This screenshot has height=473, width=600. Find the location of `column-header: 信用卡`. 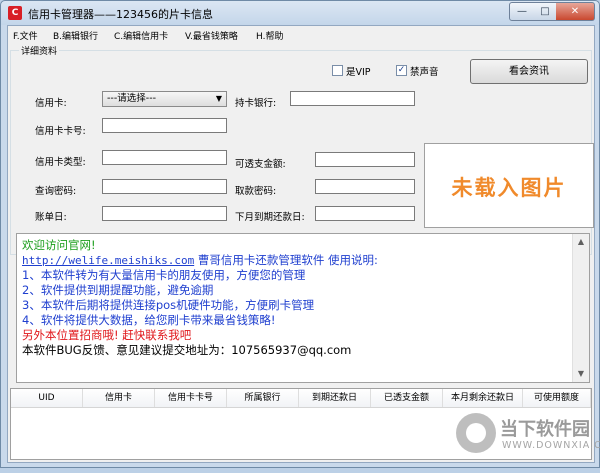

column-header: 信用卡 is located at coordinates (119, 398).